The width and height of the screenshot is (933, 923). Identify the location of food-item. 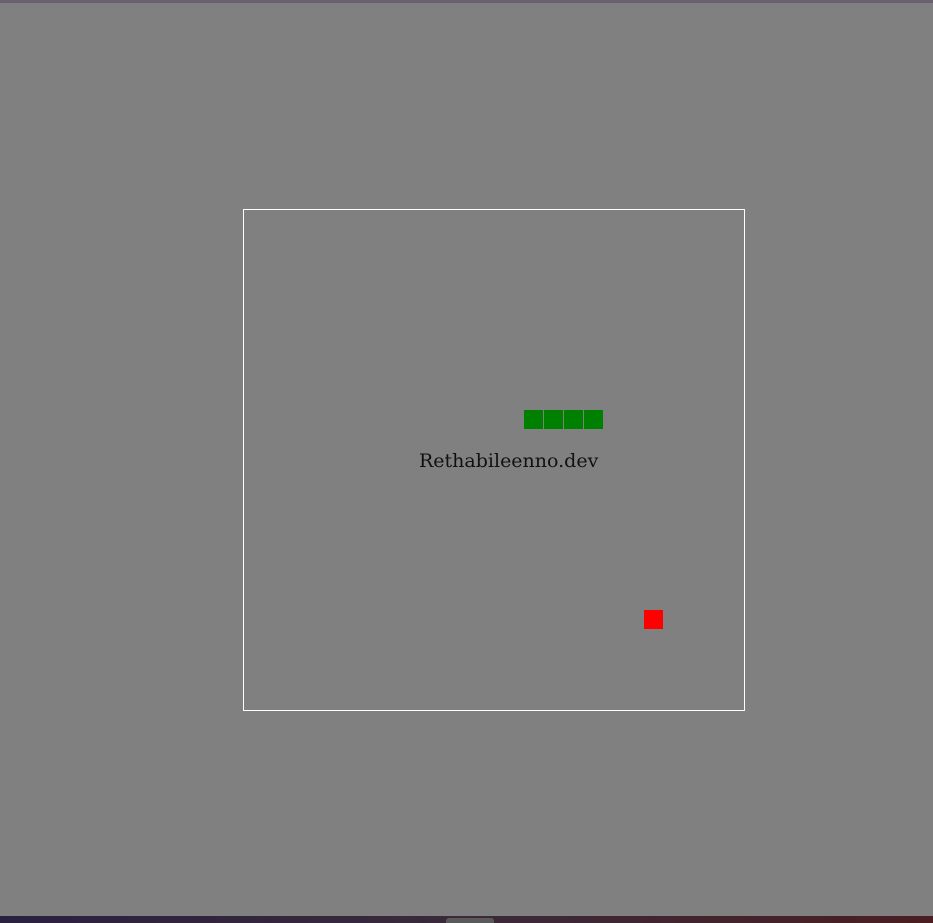
(653, 619).